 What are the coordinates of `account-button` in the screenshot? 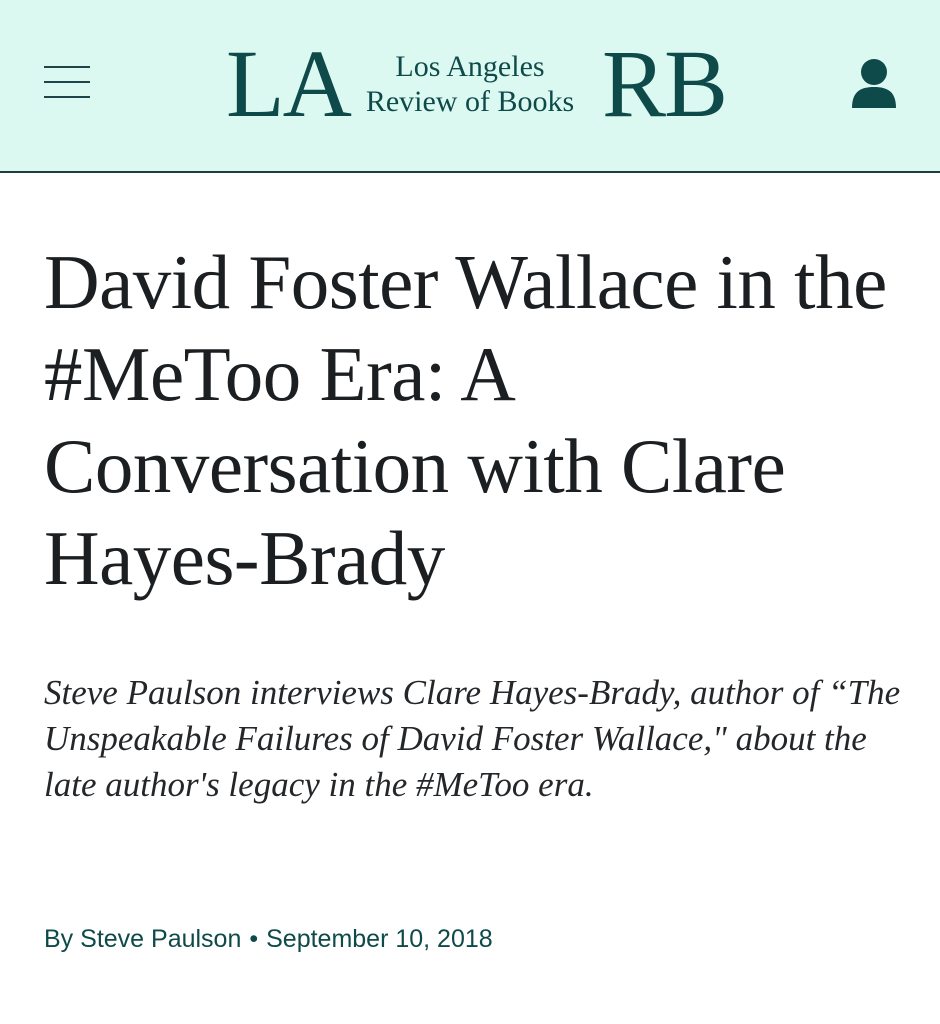 It's located at (874, 84).